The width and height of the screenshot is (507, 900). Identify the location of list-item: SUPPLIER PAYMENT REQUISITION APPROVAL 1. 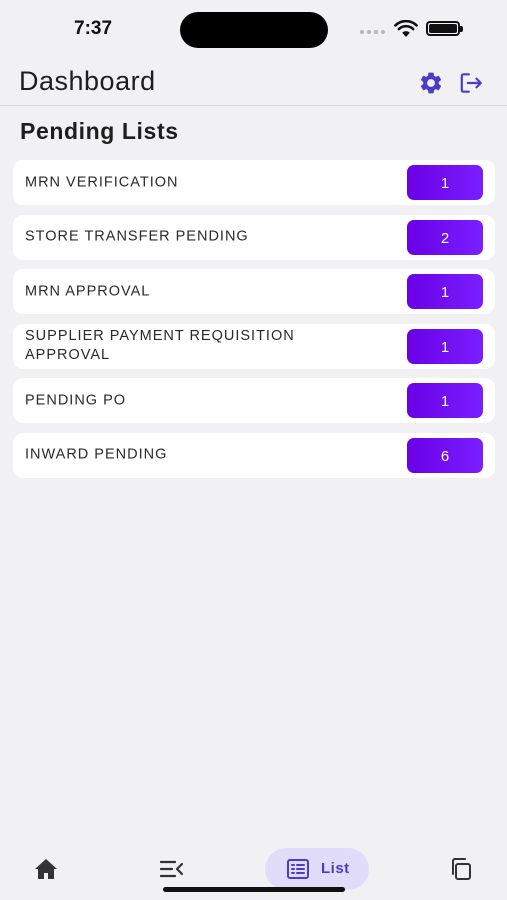
(254, 346).